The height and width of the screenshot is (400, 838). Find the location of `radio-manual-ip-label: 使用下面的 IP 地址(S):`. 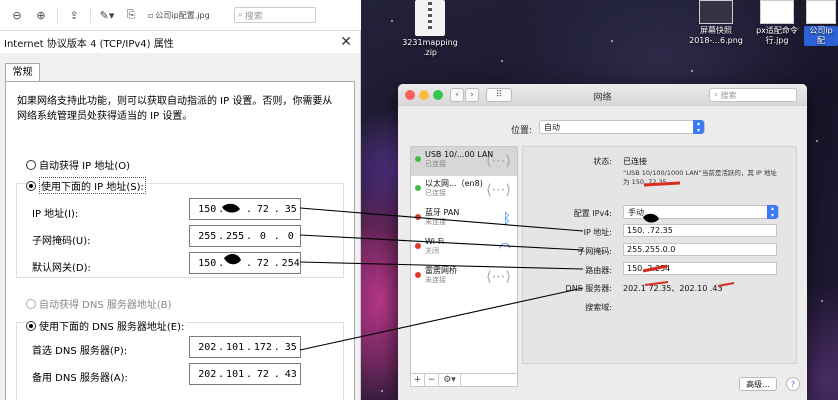

radio-manual-ip-label: 使用下面的 IP 地址(S): is located at coordinates (92, 185).